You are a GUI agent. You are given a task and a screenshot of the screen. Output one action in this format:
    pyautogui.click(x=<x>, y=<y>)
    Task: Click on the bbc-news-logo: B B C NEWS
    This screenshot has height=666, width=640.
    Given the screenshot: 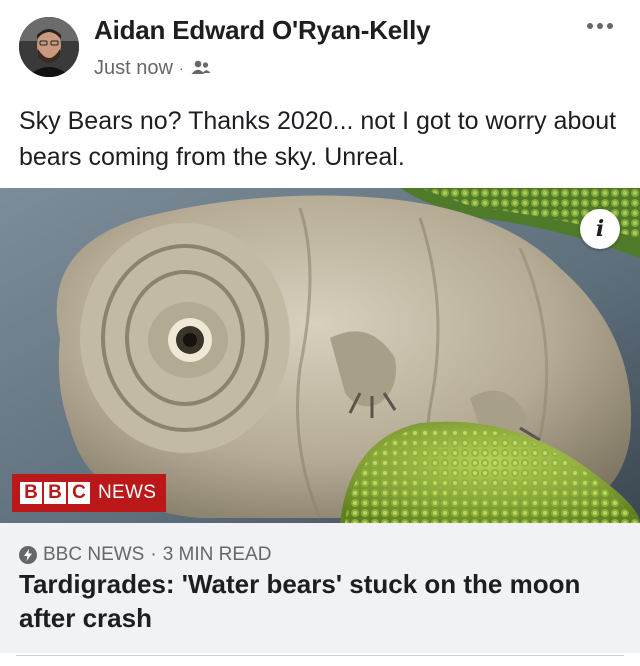 What is the action you would take?
    pyautogui.click(x=89, y=493)
    